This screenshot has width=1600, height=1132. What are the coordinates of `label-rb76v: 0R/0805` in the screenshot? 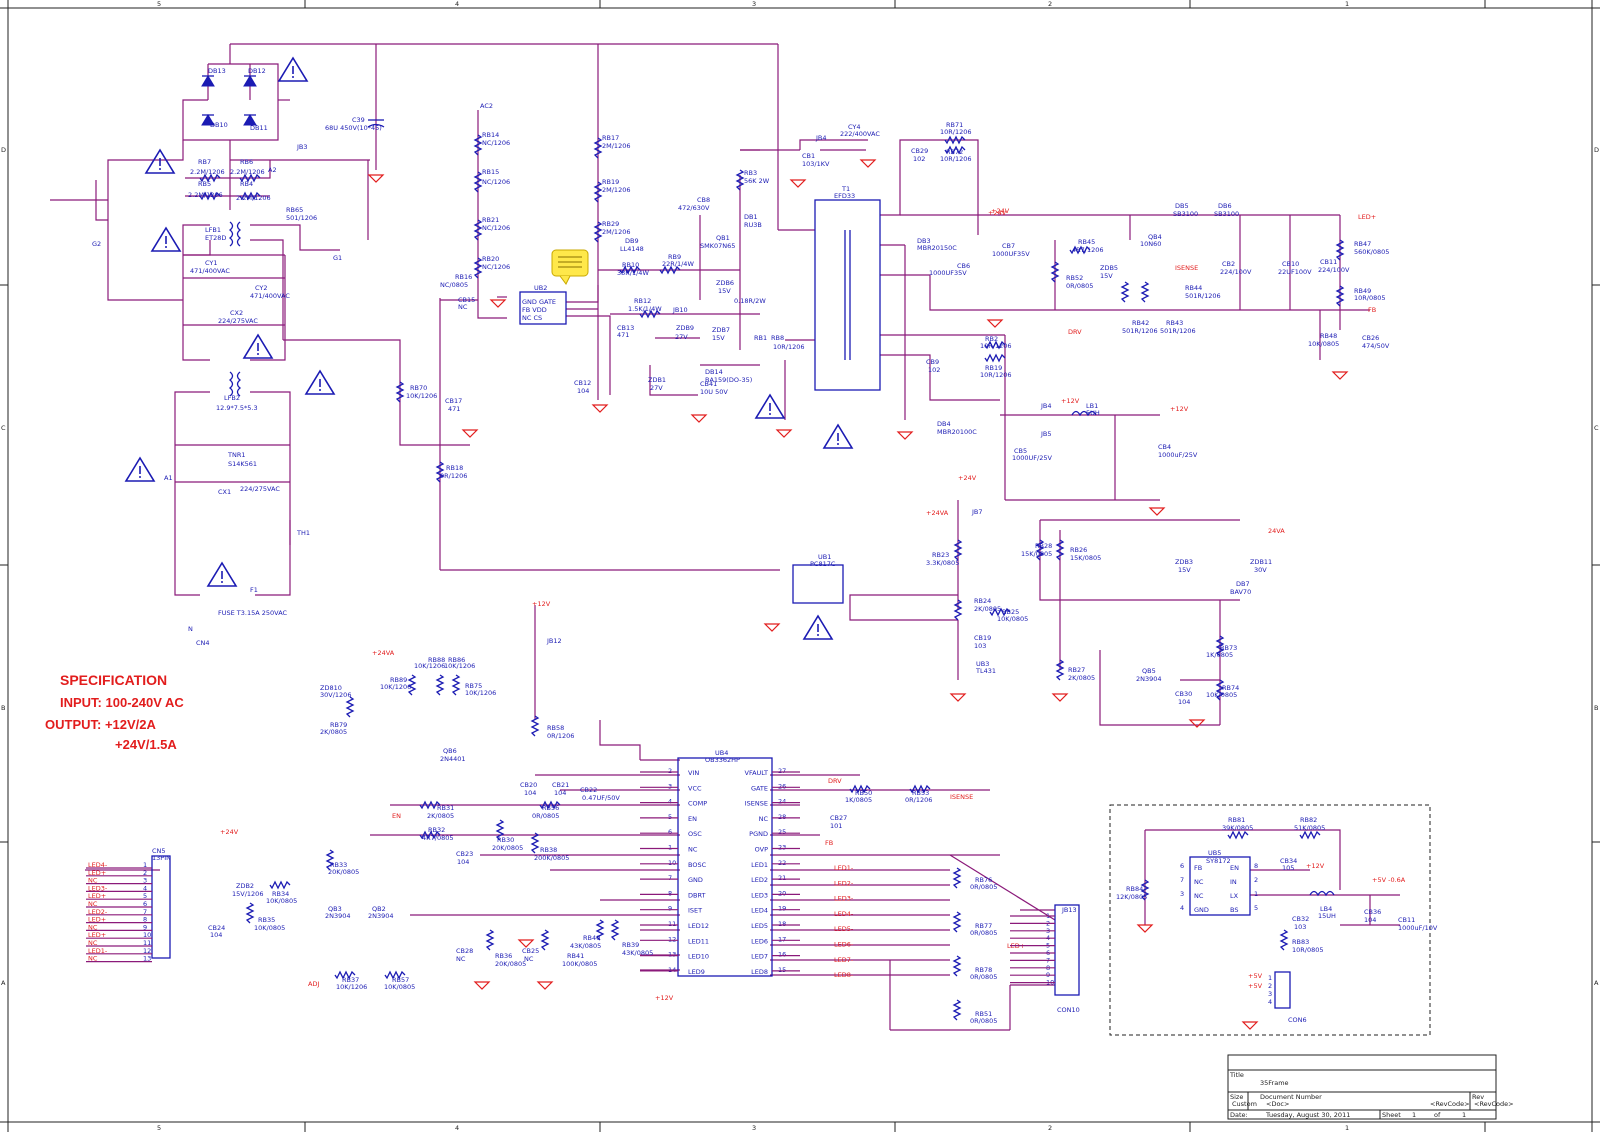 It's located at (983, 887).